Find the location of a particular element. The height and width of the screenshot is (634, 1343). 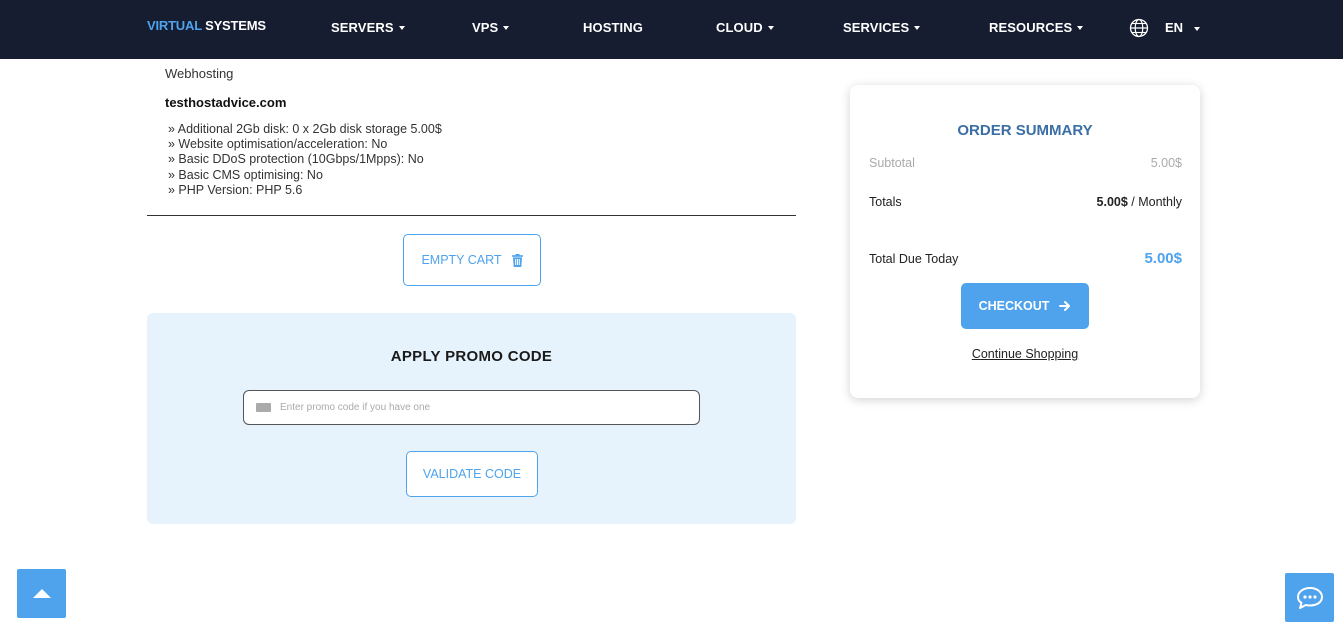

arrow-right-icon is located at coordinates (1065, 306).